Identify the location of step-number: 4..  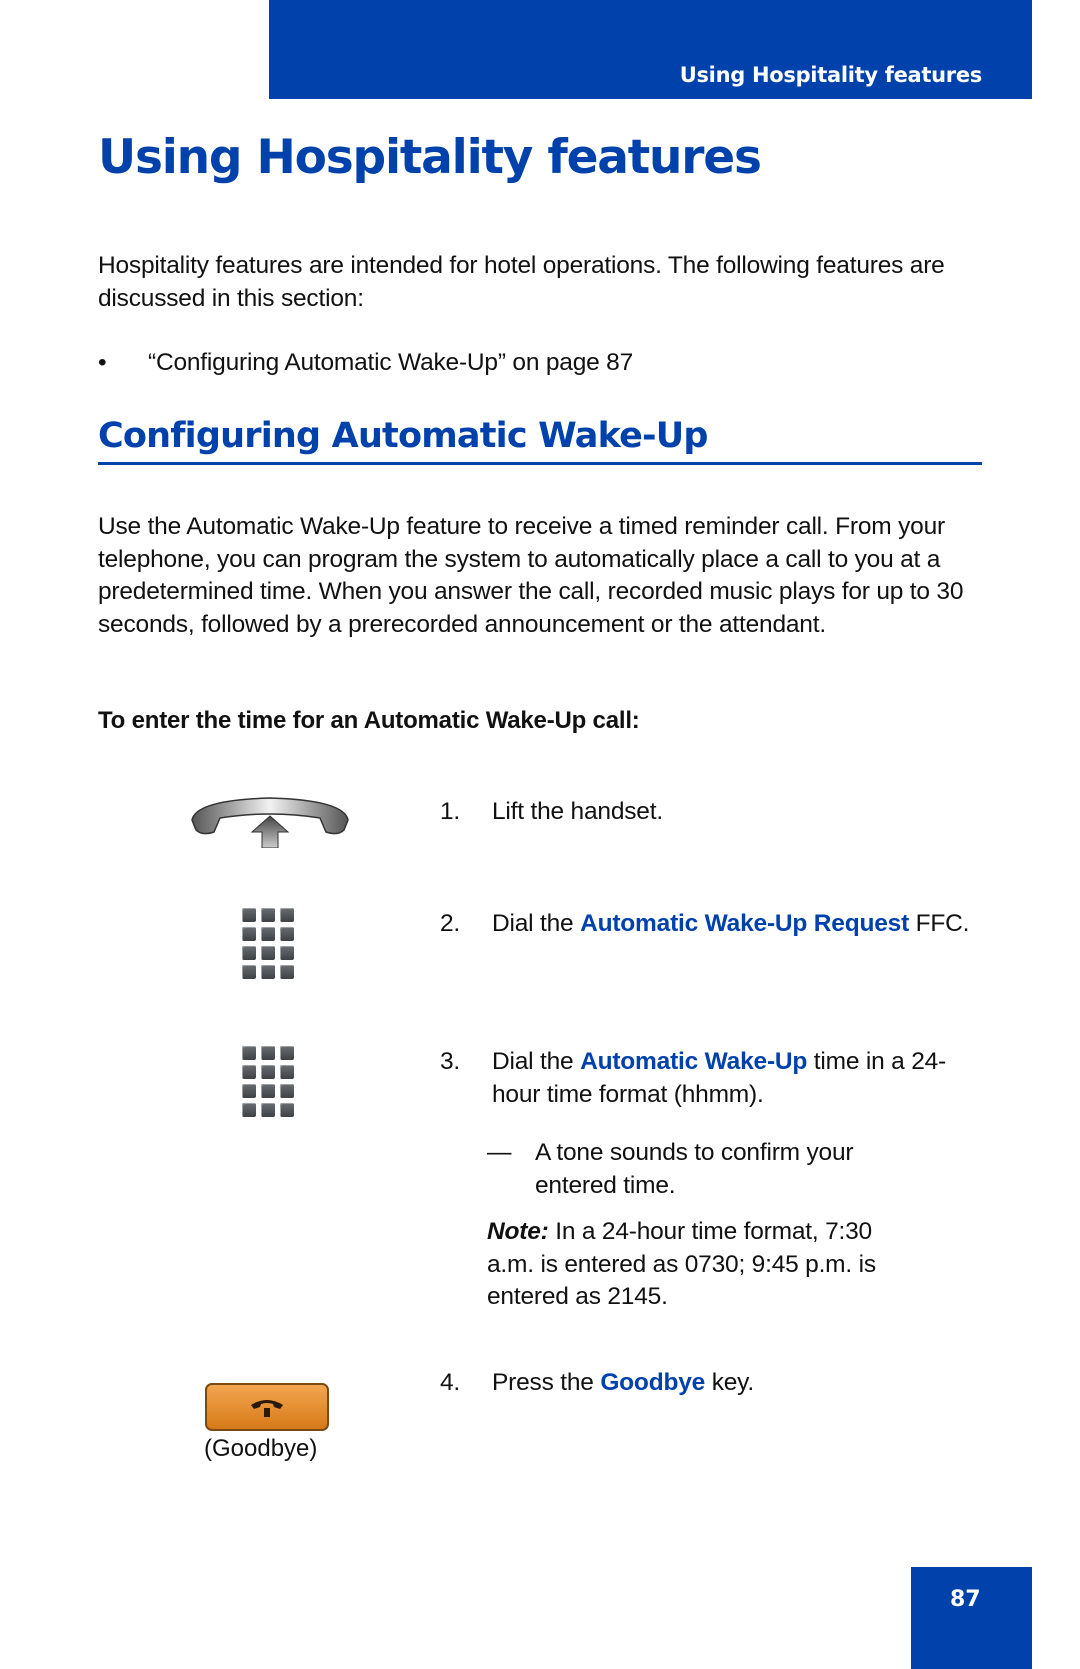
(450, 1382).